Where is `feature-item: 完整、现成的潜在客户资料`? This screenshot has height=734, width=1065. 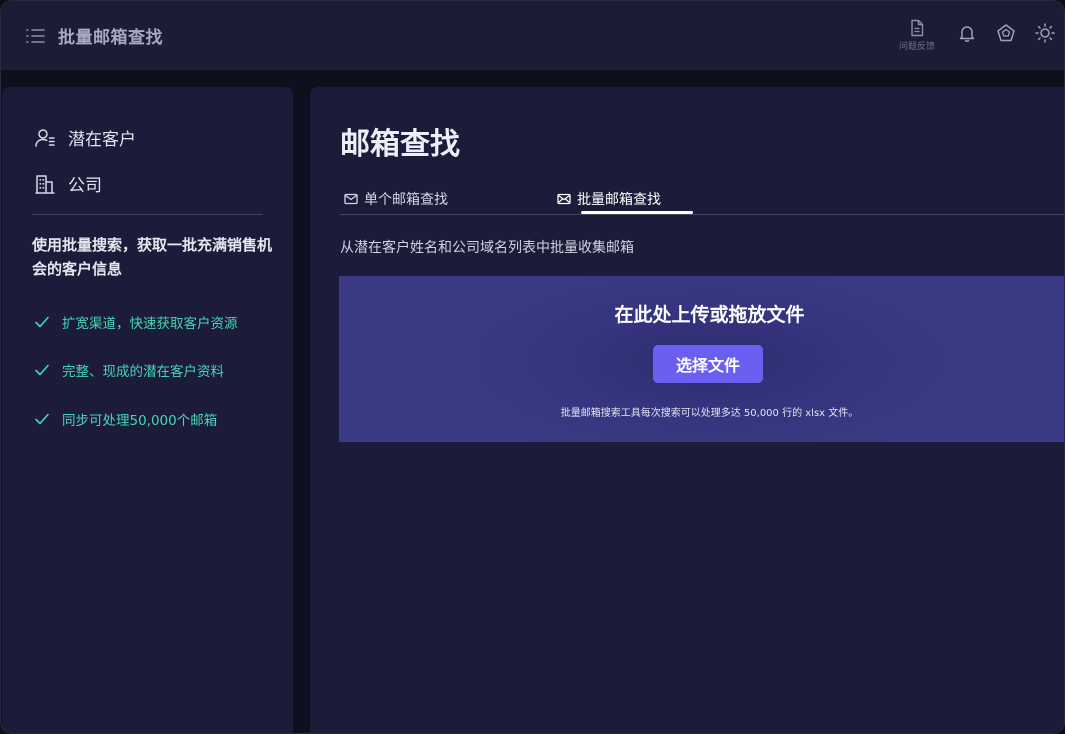 feature-item: 完整、现成的潜在客户资料 is located at coordinates (129, 370).